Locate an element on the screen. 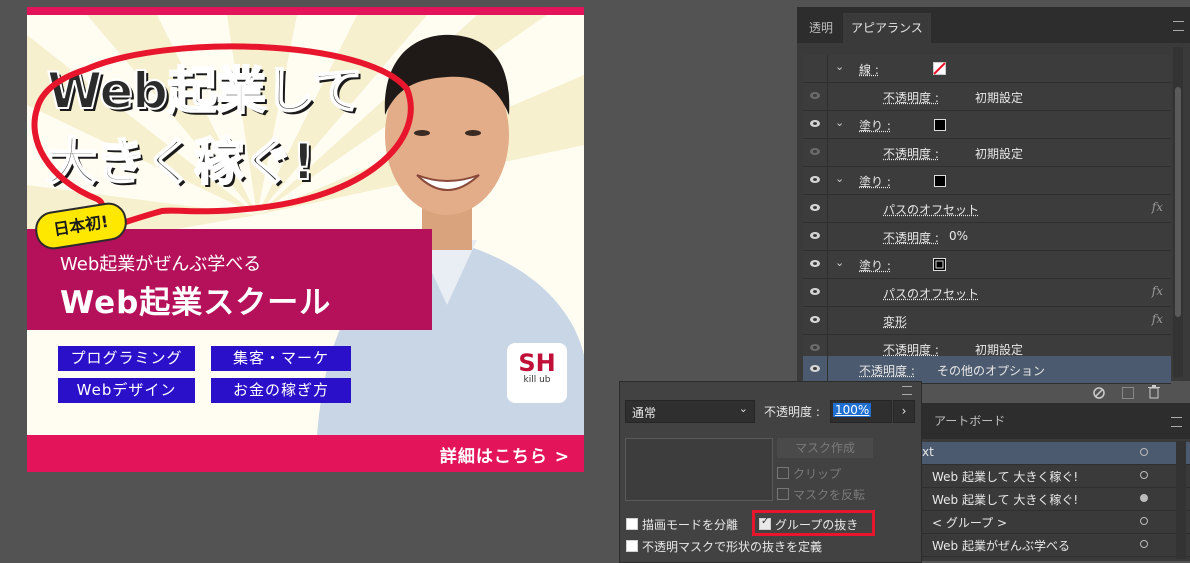 The width and height of the screenshot is (1190, 563). logo-sub-text: kill ub is located at coordinates (537, 380).